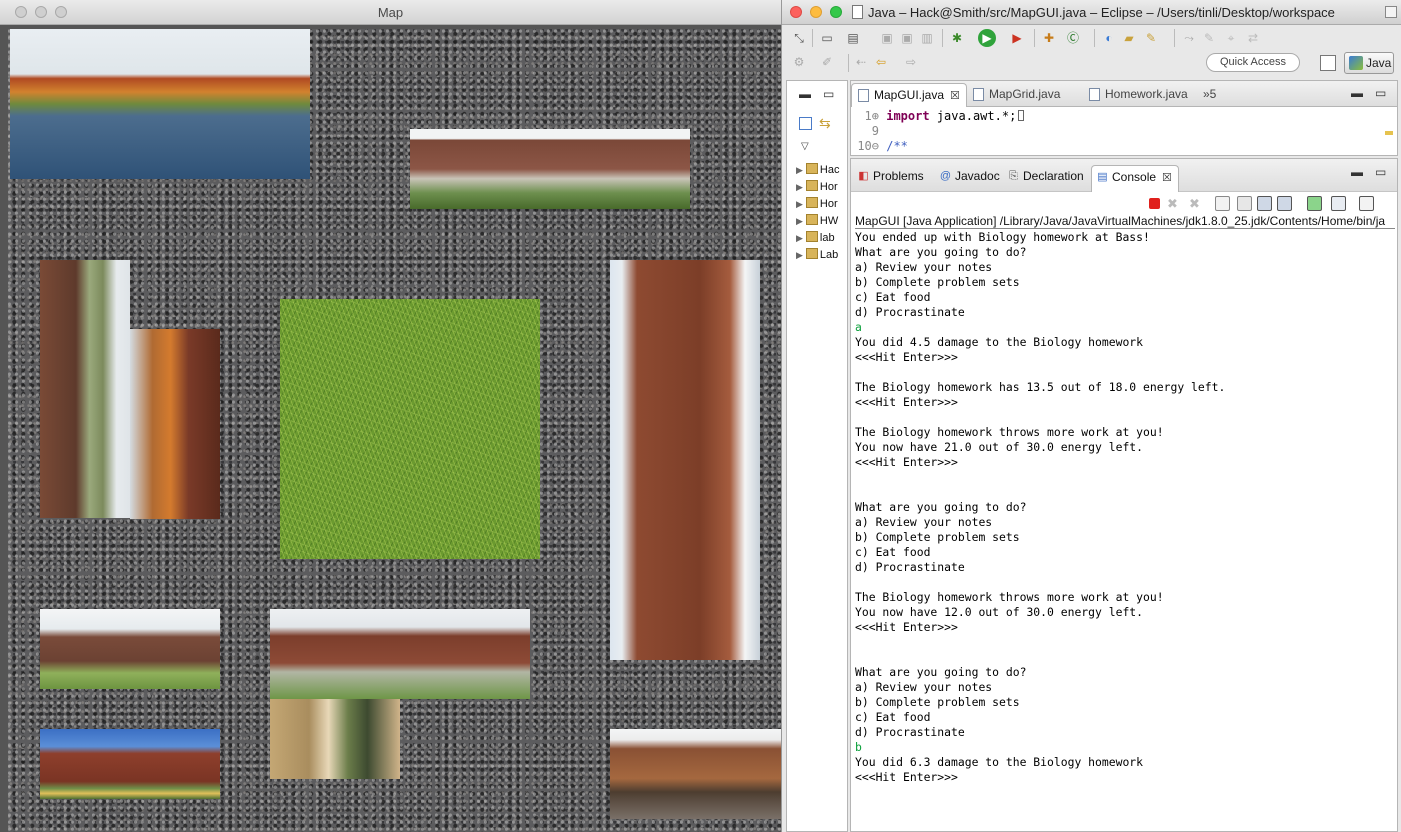 The image size is (1401, 832). I want to click on dorm-tile, so click(85, 389).